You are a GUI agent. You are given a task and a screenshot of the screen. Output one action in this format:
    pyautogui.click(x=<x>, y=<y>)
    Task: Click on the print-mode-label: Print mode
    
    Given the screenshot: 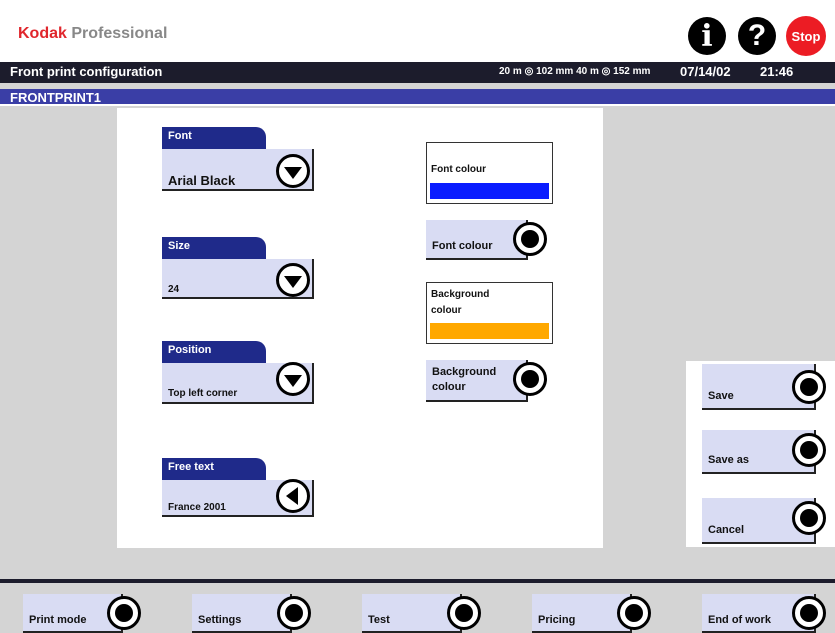 What is the action you would take?
    pyautogui.click(x=58, y=620)
    